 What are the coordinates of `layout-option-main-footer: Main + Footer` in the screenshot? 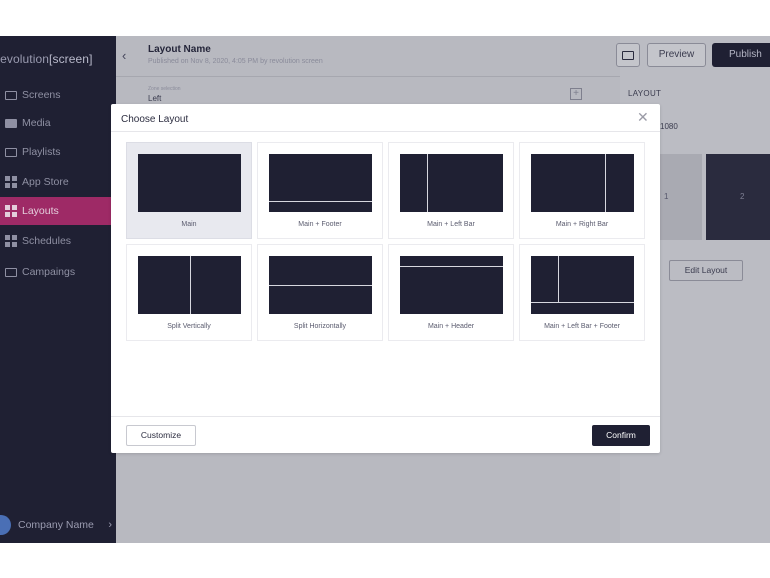 It's located at (320, 190).